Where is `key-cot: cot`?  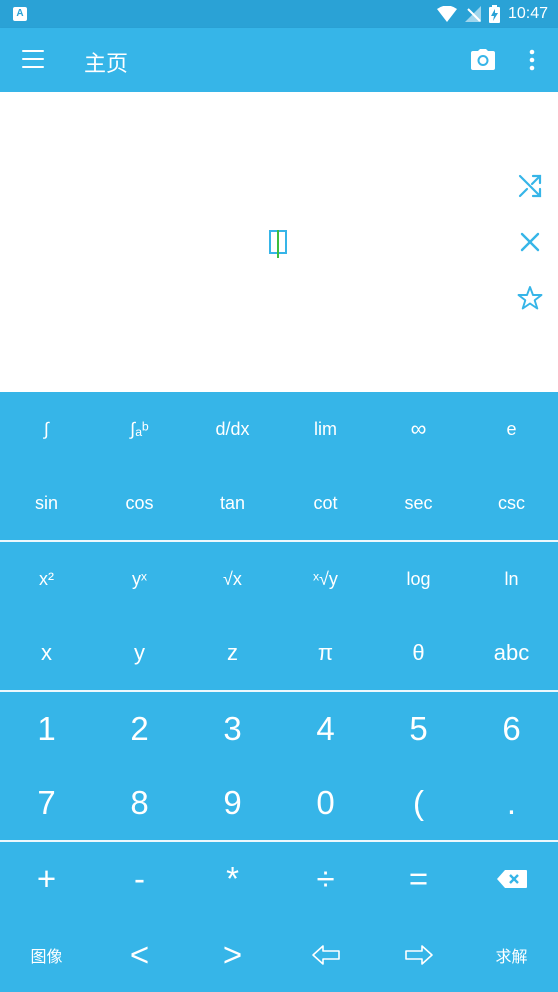 key-cot: cot is located at coordinates (325, 503).